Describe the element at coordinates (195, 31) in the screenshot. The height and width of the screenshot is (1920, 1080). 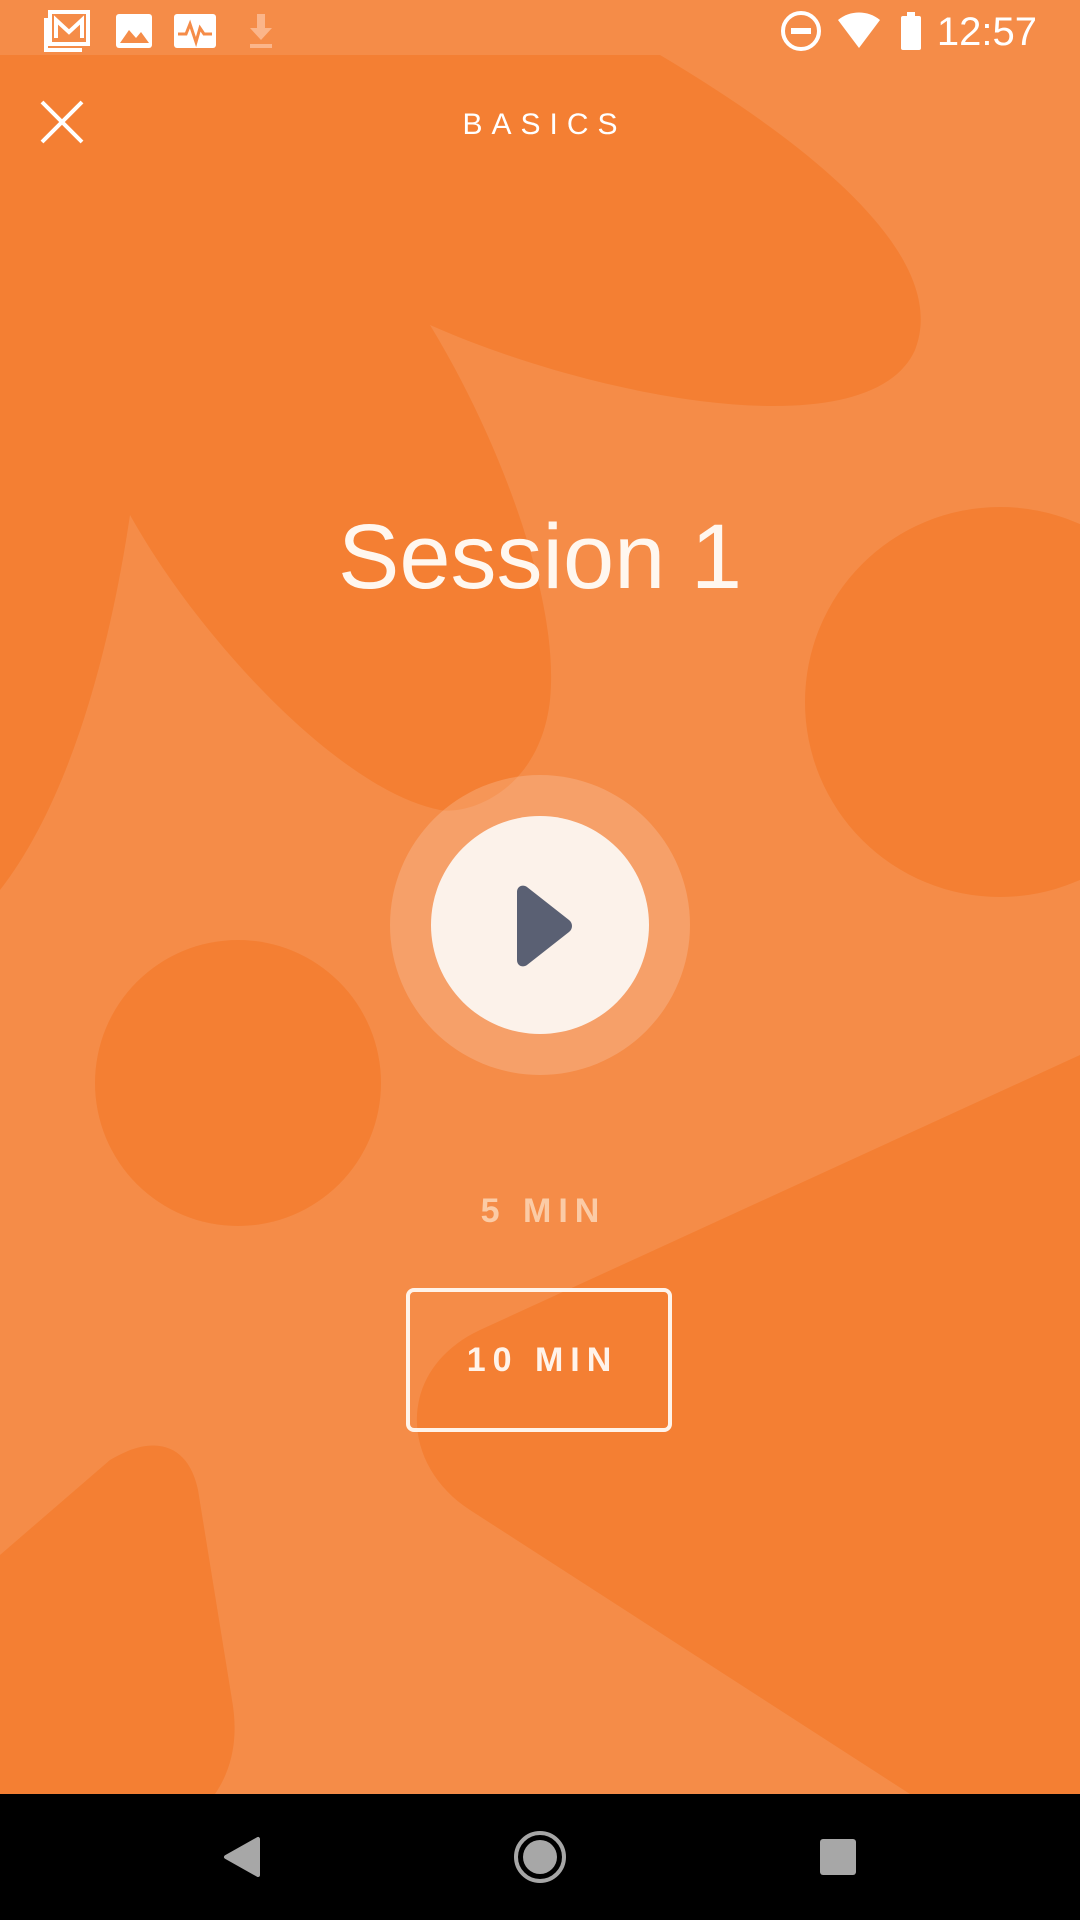
I see `activity-icon` at that location.